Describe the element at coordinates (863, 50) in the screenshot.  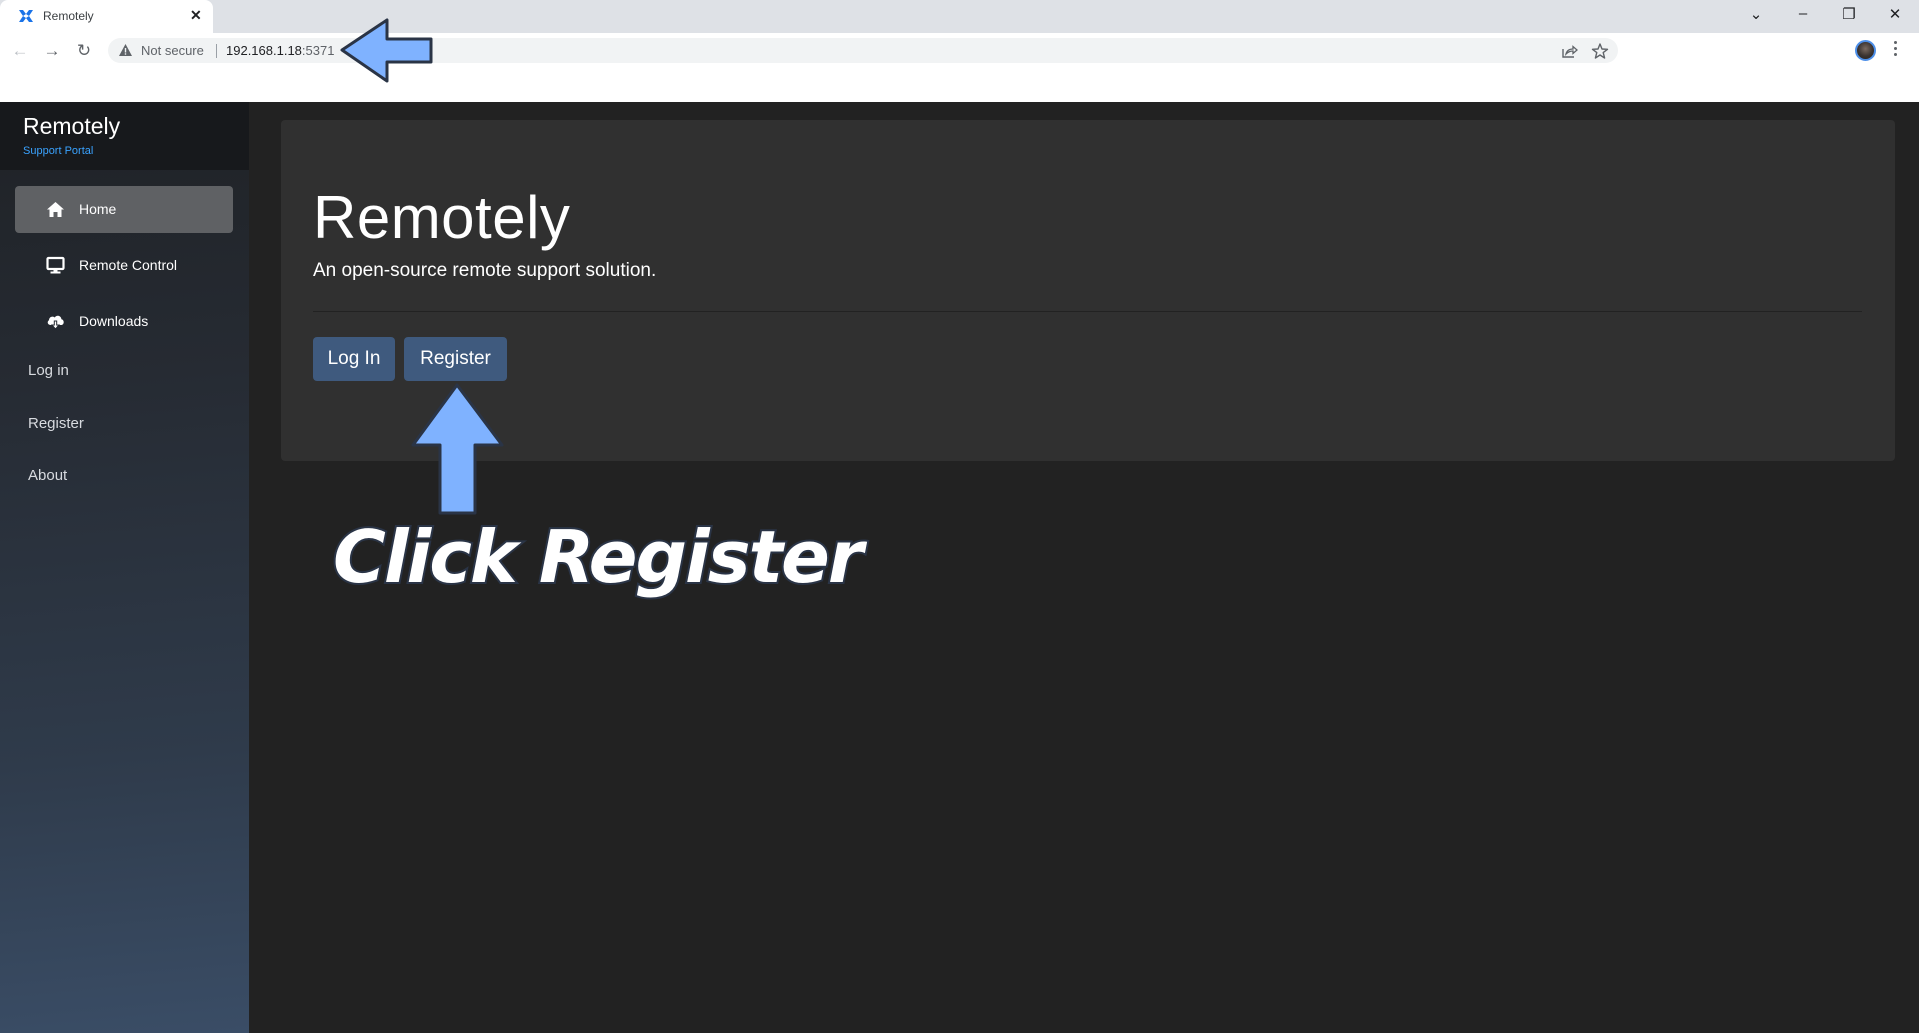
I see `address-bar: Not secure 192.168.1.18:5371` at that location.